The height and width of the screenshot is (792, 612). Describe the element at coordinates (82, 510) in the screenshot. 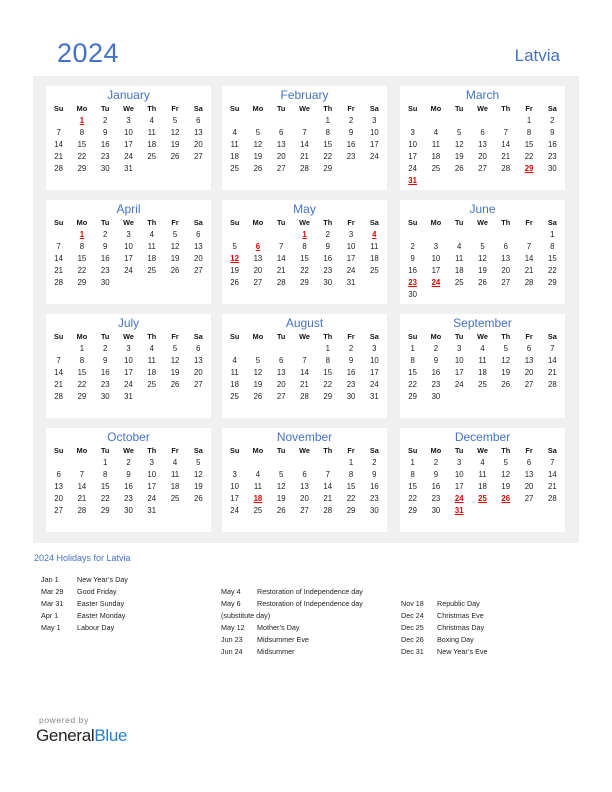

I see `day-cell: 28` at that location.